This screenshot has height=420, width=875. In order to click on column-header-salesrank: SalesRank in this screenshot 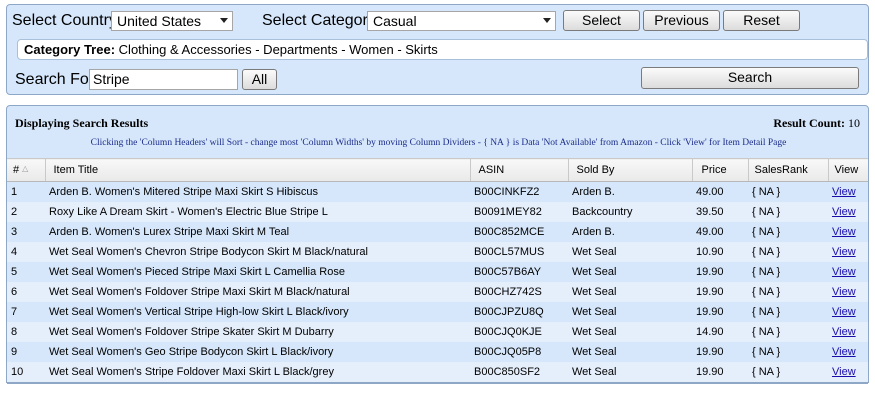, I will do `click(787, 170)`.